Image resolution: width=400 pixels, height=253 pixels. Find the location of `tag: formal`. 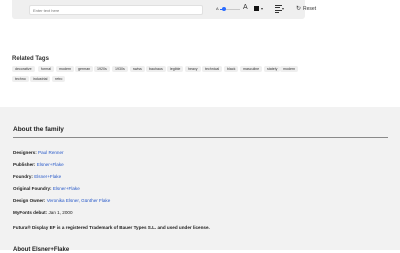

tag: formal is located at coordinates (46, 69).